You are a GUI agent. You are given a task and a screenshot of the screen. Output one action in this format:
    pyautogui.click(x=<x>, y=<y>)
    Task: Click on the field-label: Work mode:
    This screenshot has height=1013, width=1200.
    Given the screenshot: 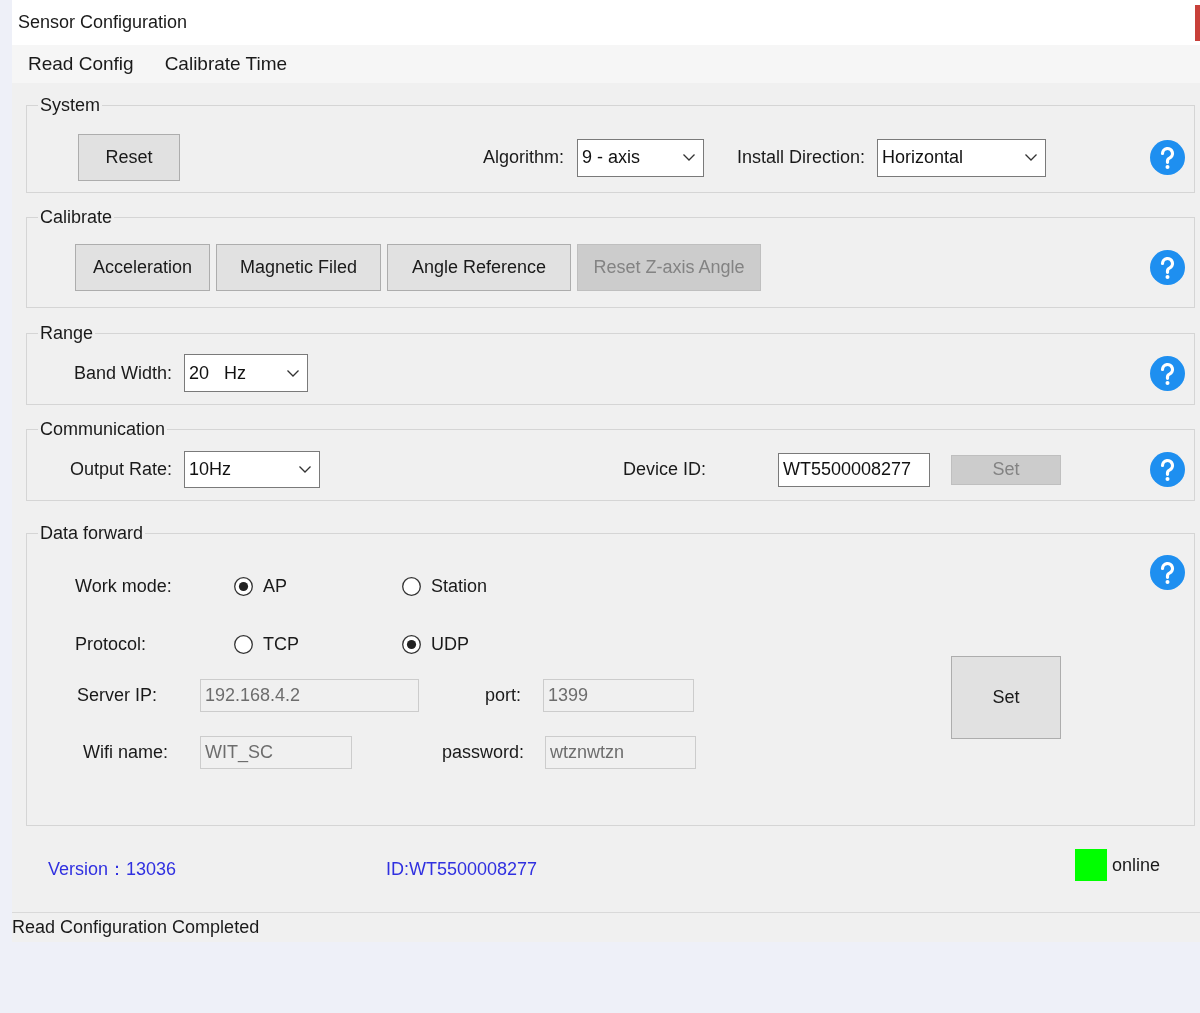 What is the action you would take?
    pyautogui.click(x=124, y=586)
    